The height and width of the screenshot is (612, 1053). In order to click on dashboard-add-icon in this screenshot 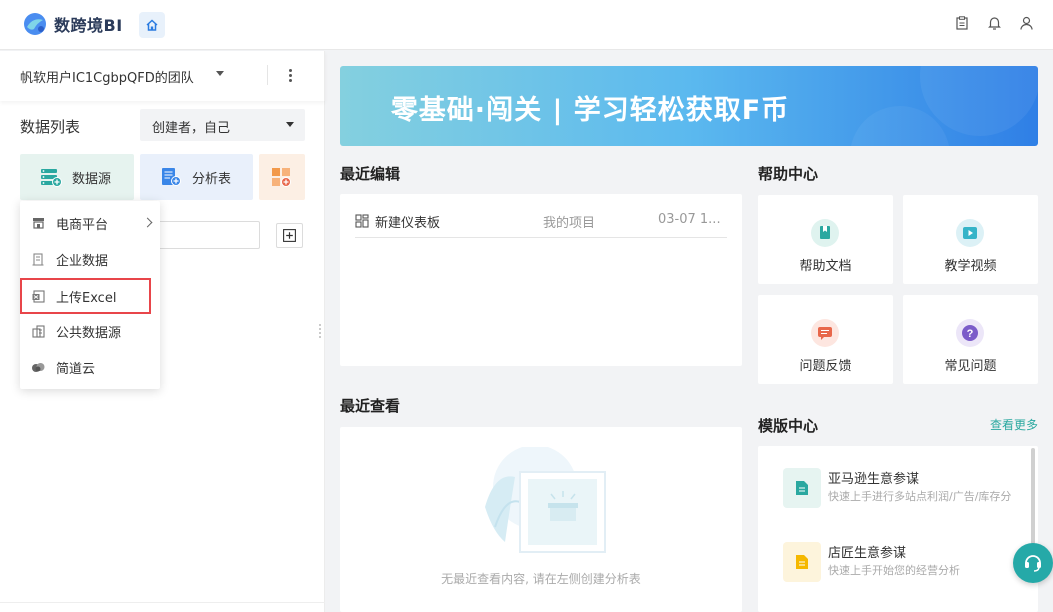, I will do `click(281, 177)`.